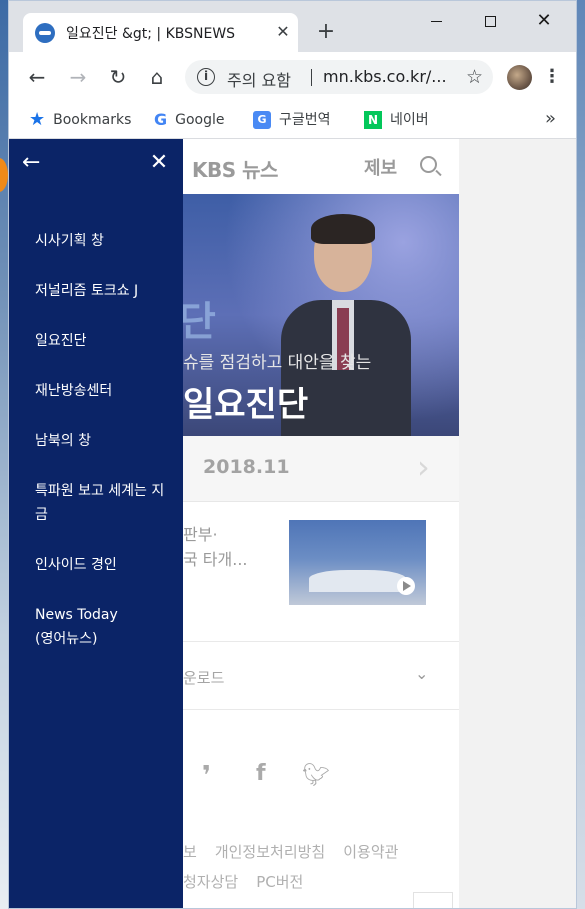  What do you see at coordinates (235, 168) in the screenshot?
I see `kbs-news-logo: KBS 뉴스` at bounding box center [235, 168].